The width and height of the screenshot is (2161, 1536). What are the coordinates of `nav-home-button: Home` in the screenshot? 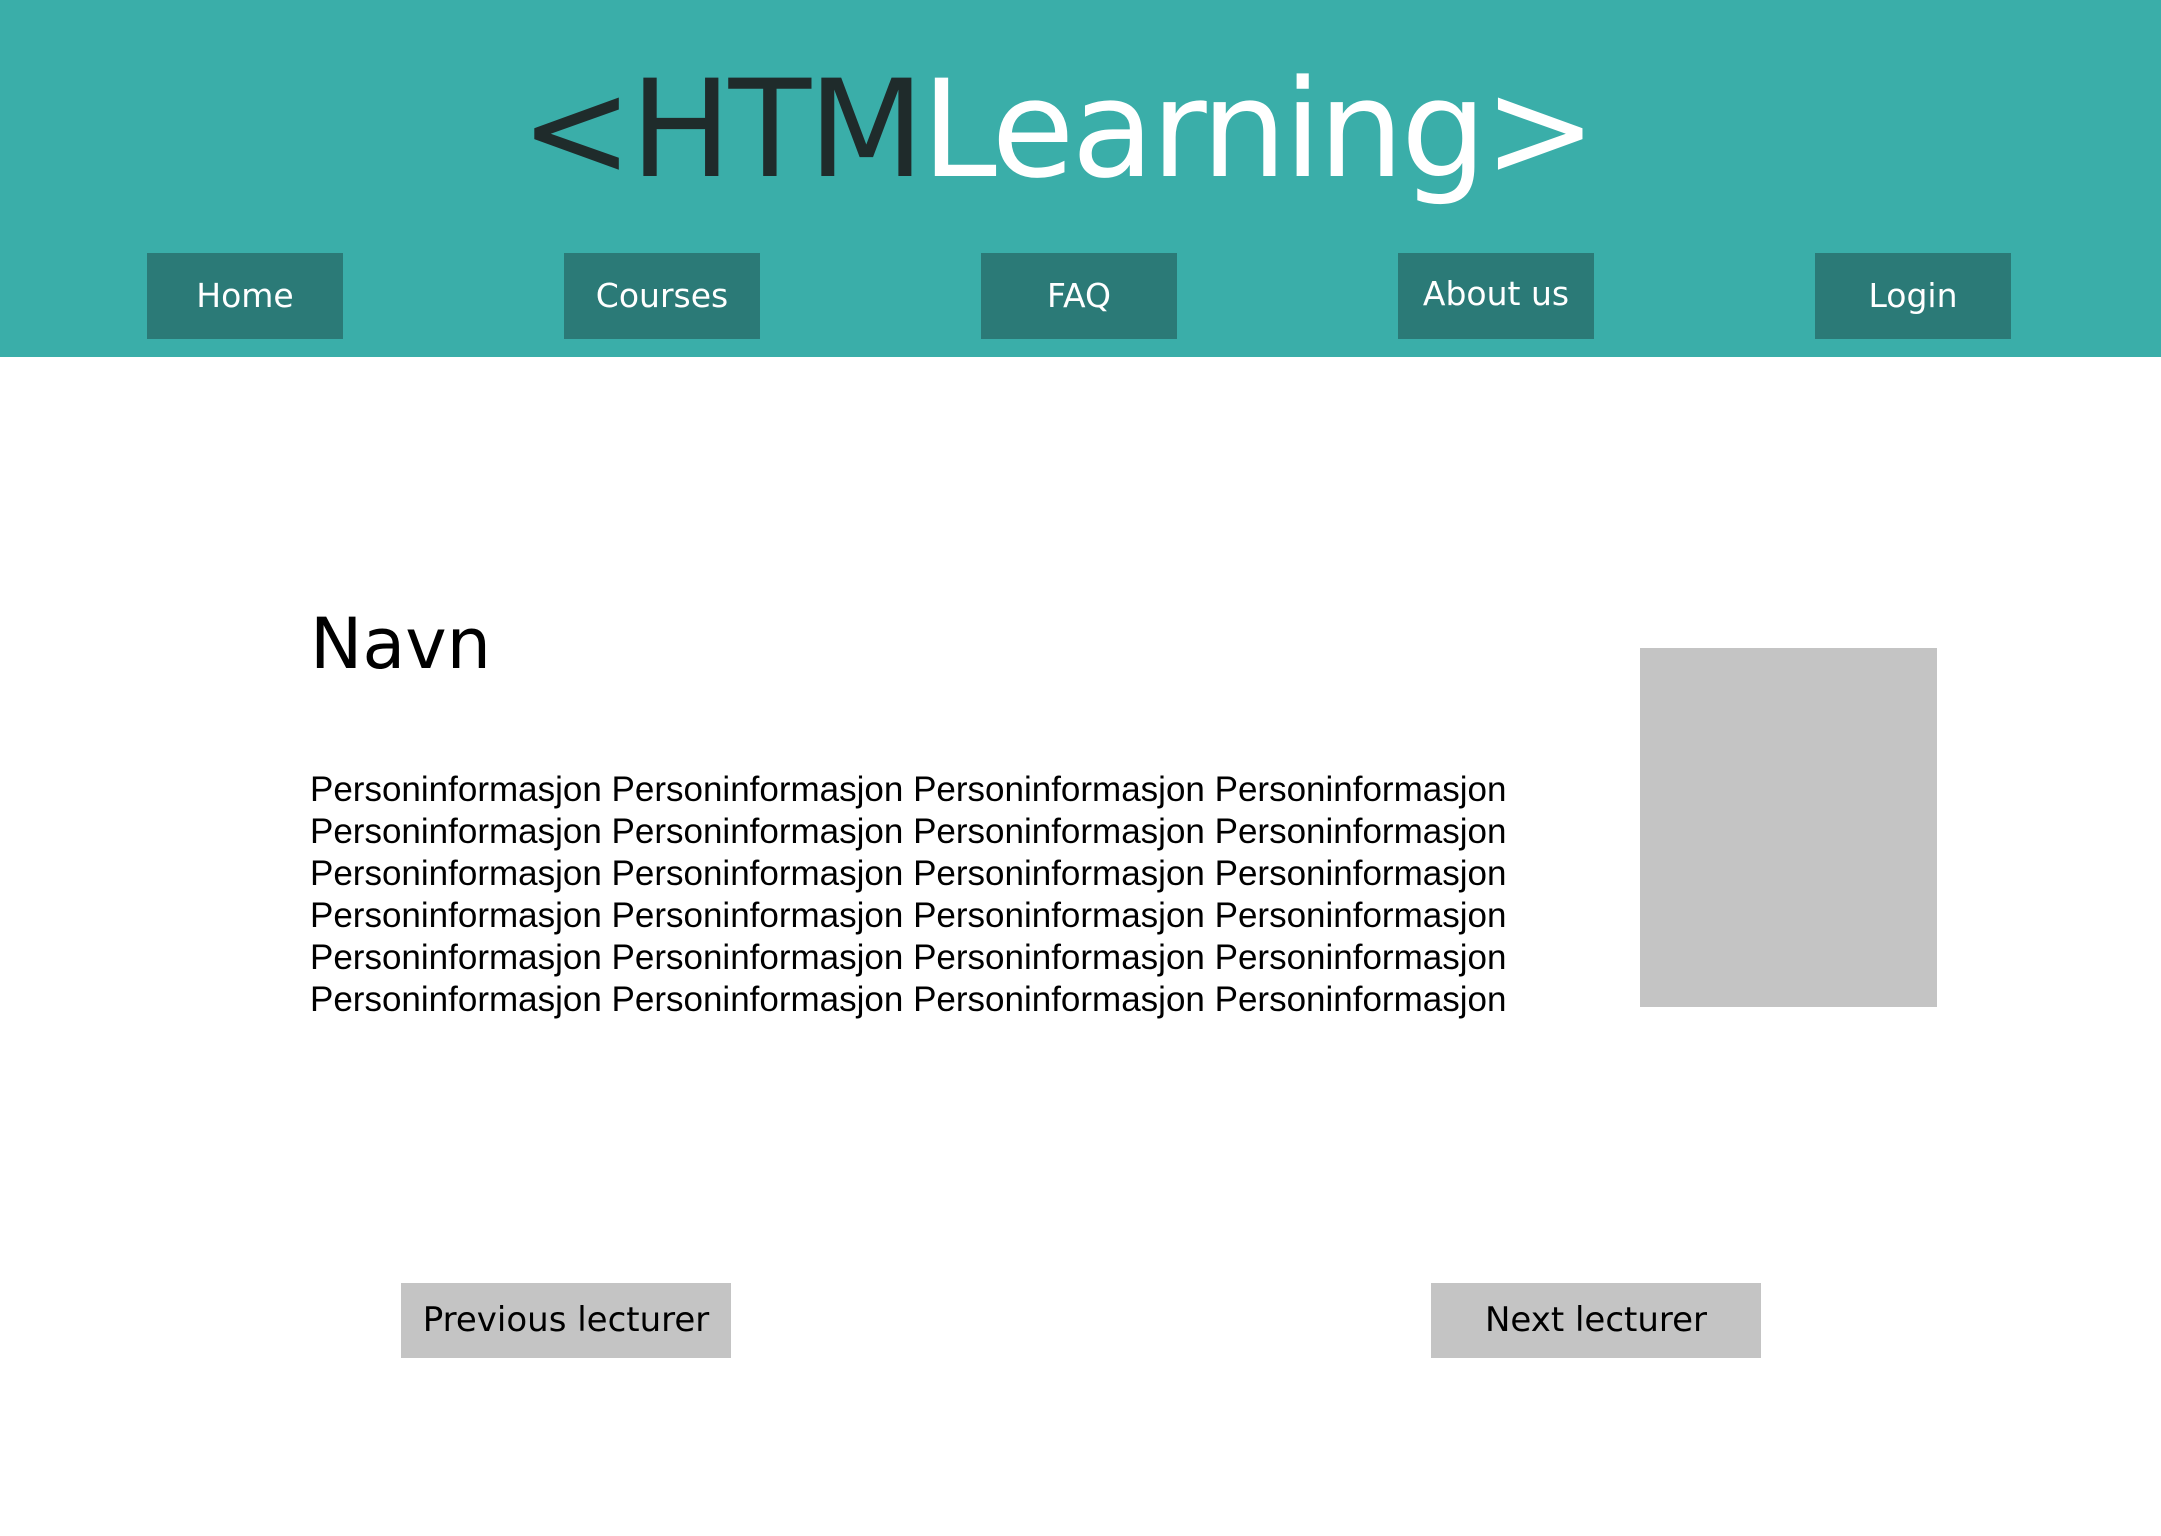 It's located at (245, 296).